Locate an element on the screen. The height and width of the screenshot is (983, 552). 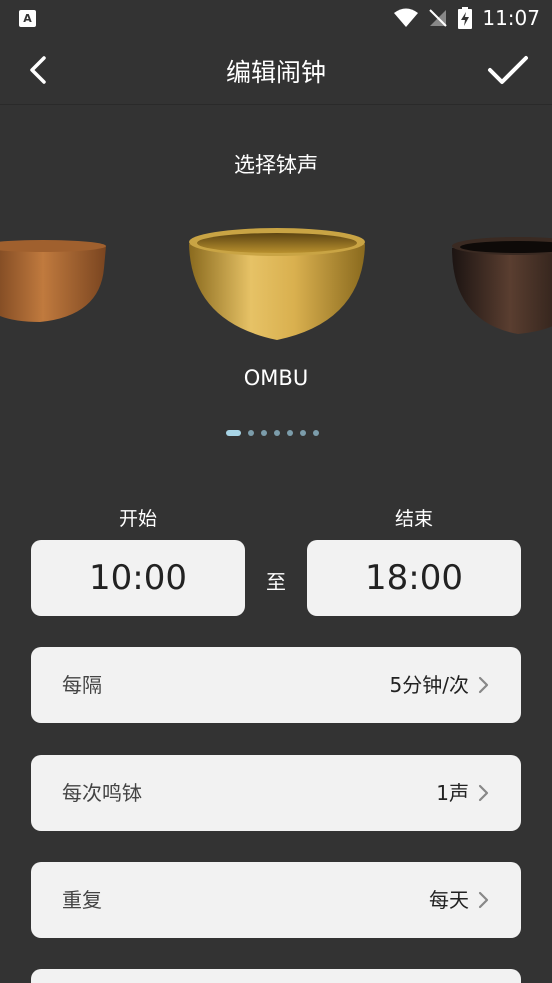
interval-row: 每隔 5分钟/次 is located at coordinates (276, 685).